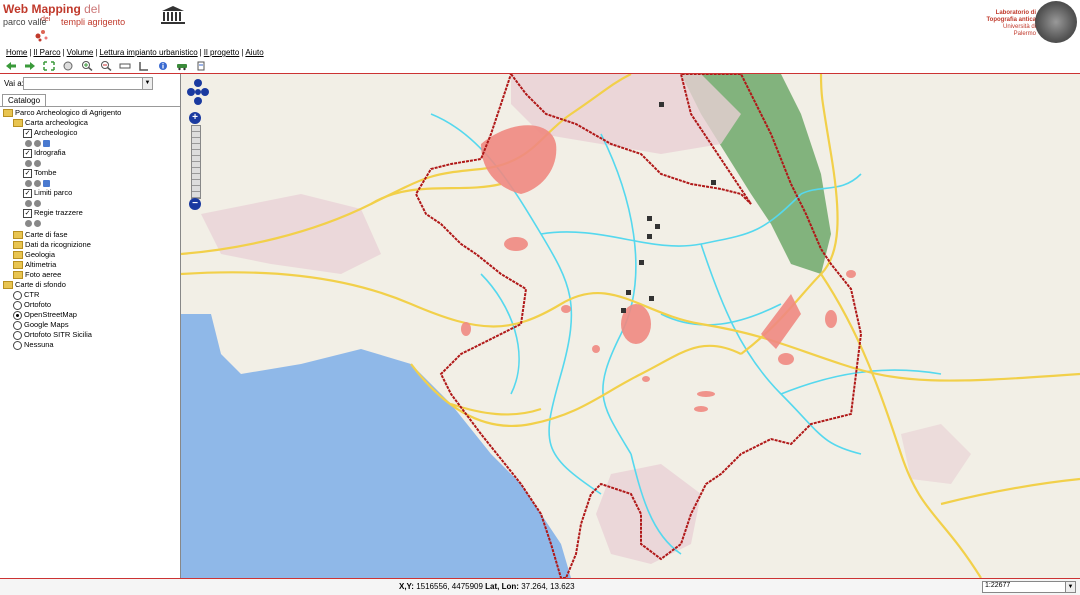 The height and width of the screenshot is (595, 1080). Describe the element at coordinates (173, 15) in the screenshot. I see `unesco-logo-icon` at that location.